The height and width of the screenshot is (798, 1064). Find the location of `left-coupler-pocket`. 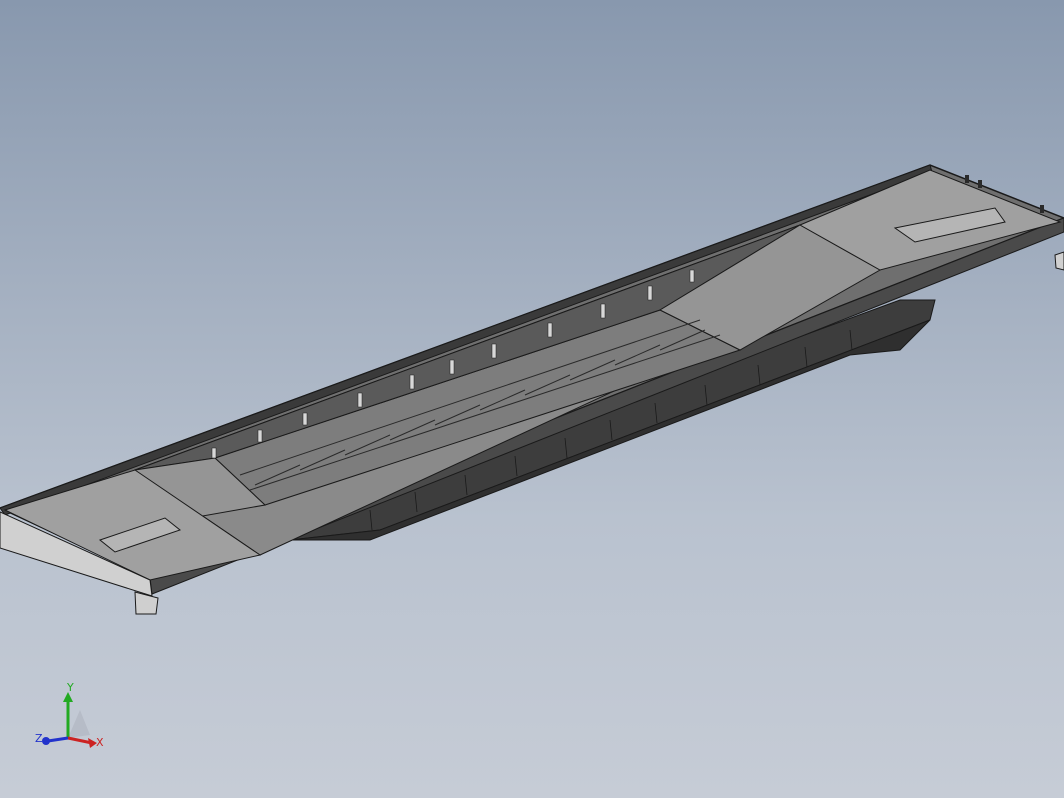

left-coupler-pocket is located at coordinates (146, 603).